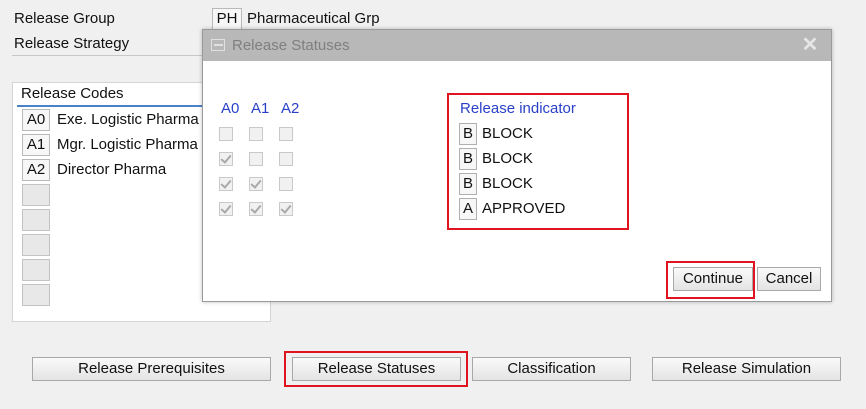 Image resolution: width=866 pixels, height=409 pixels. What do you see at coordinates (230, 108) in the screenshot?
I see `column-header-a0: A0` at bounding box center [230, 108].